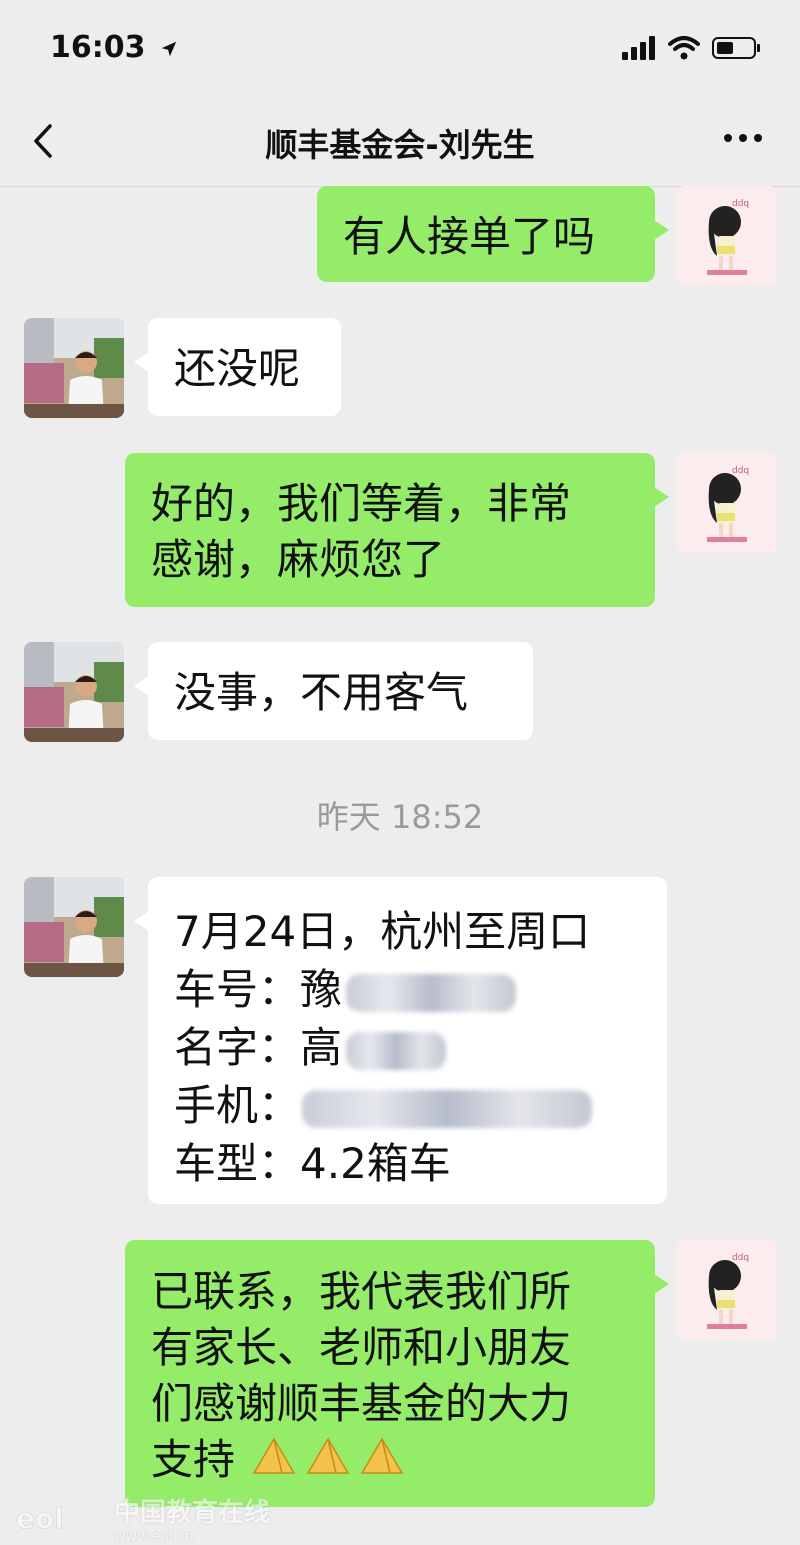 The image size is (800, 1545). What do you see at coordinates (361, 1291) in the screenshot?
I see `message-line: 已联系，我代表我们所` at bounding box center [361, 1291].